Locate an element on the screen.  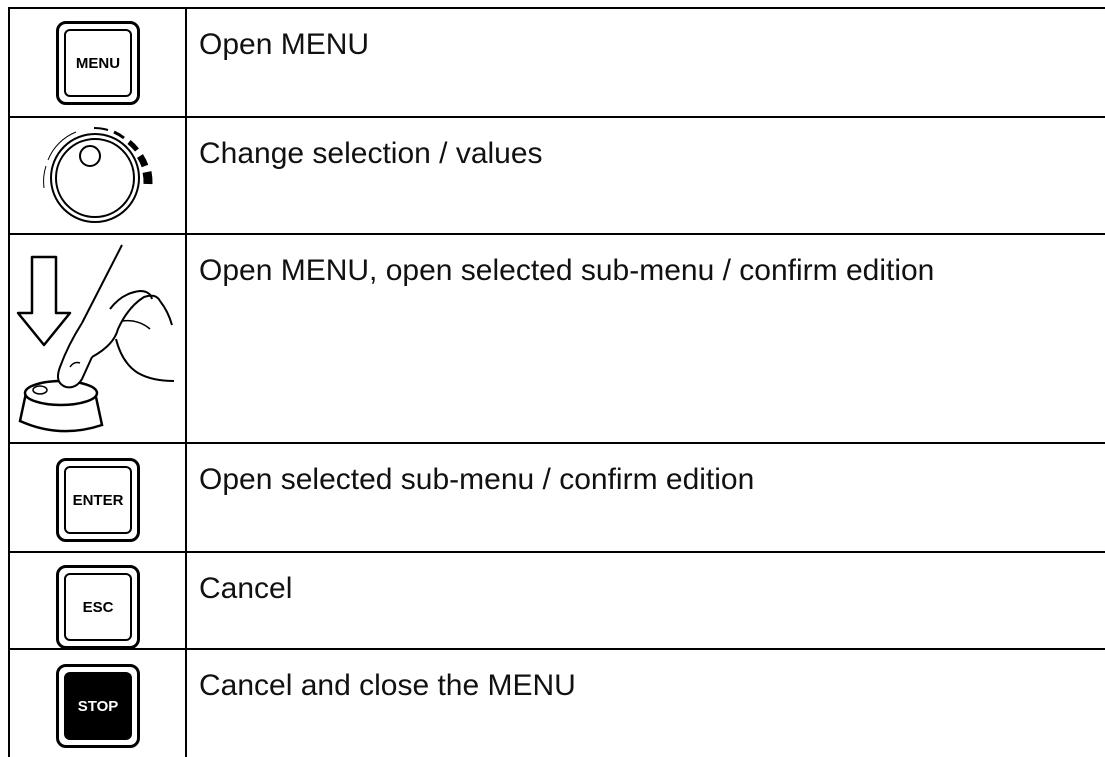
description-text: Open selected sub-menu / confirm edition is located at coordinates (477, 479).